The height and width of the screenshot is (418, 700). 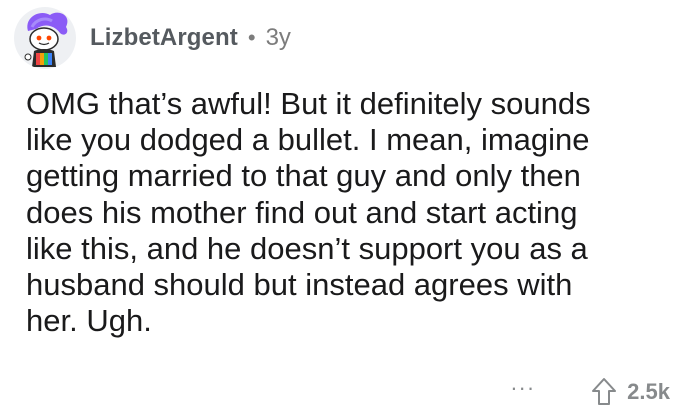 I want to click on upvote-button: 2.5k, so click(x=630, y=392).